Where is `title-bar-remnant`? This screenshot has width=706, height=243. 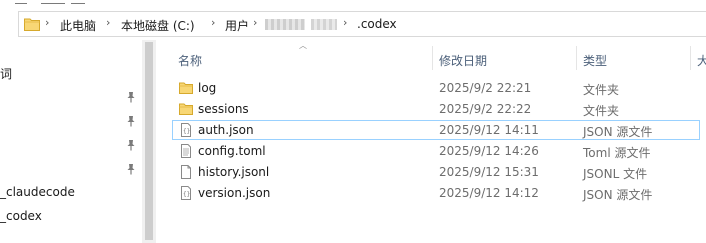
title-bar-remnant is located at coordinates (353, 4).